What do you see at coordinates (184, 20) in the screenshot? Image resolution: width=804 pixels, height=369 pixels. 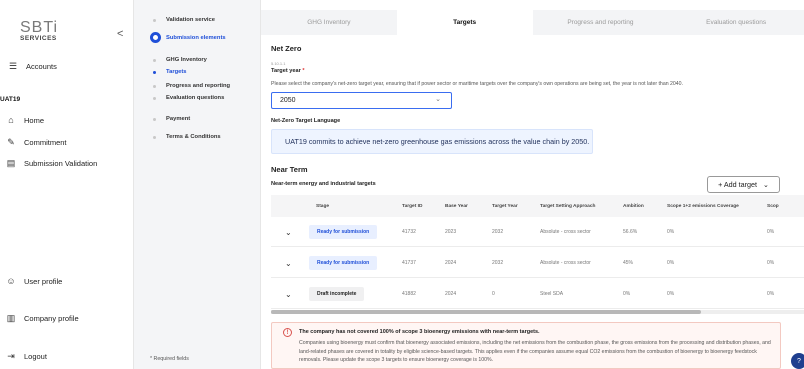 I see `step-validation-service: Validation service` at bounding box center [184, 20].